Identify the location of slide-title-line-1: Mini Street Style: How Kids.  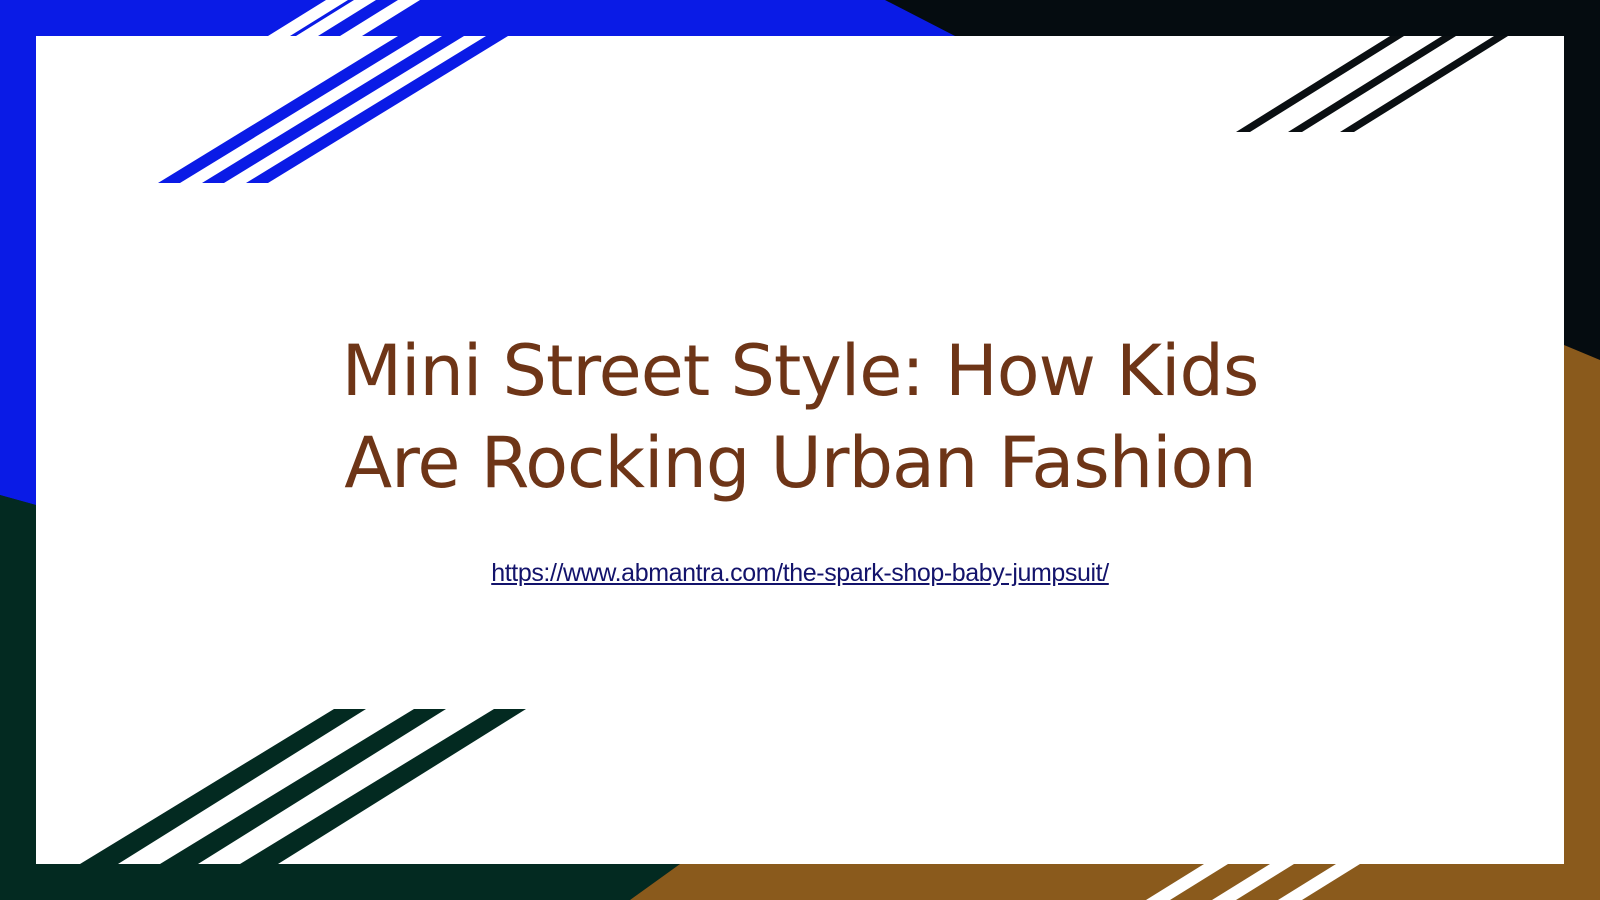
(800, 371).